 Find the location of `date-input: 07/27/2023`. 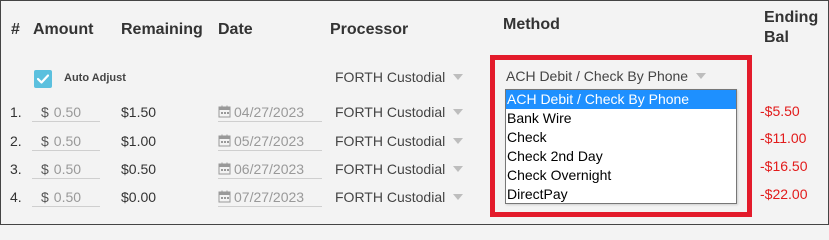

date-input: 07/27/2023 is located at coordinates (270, 197).